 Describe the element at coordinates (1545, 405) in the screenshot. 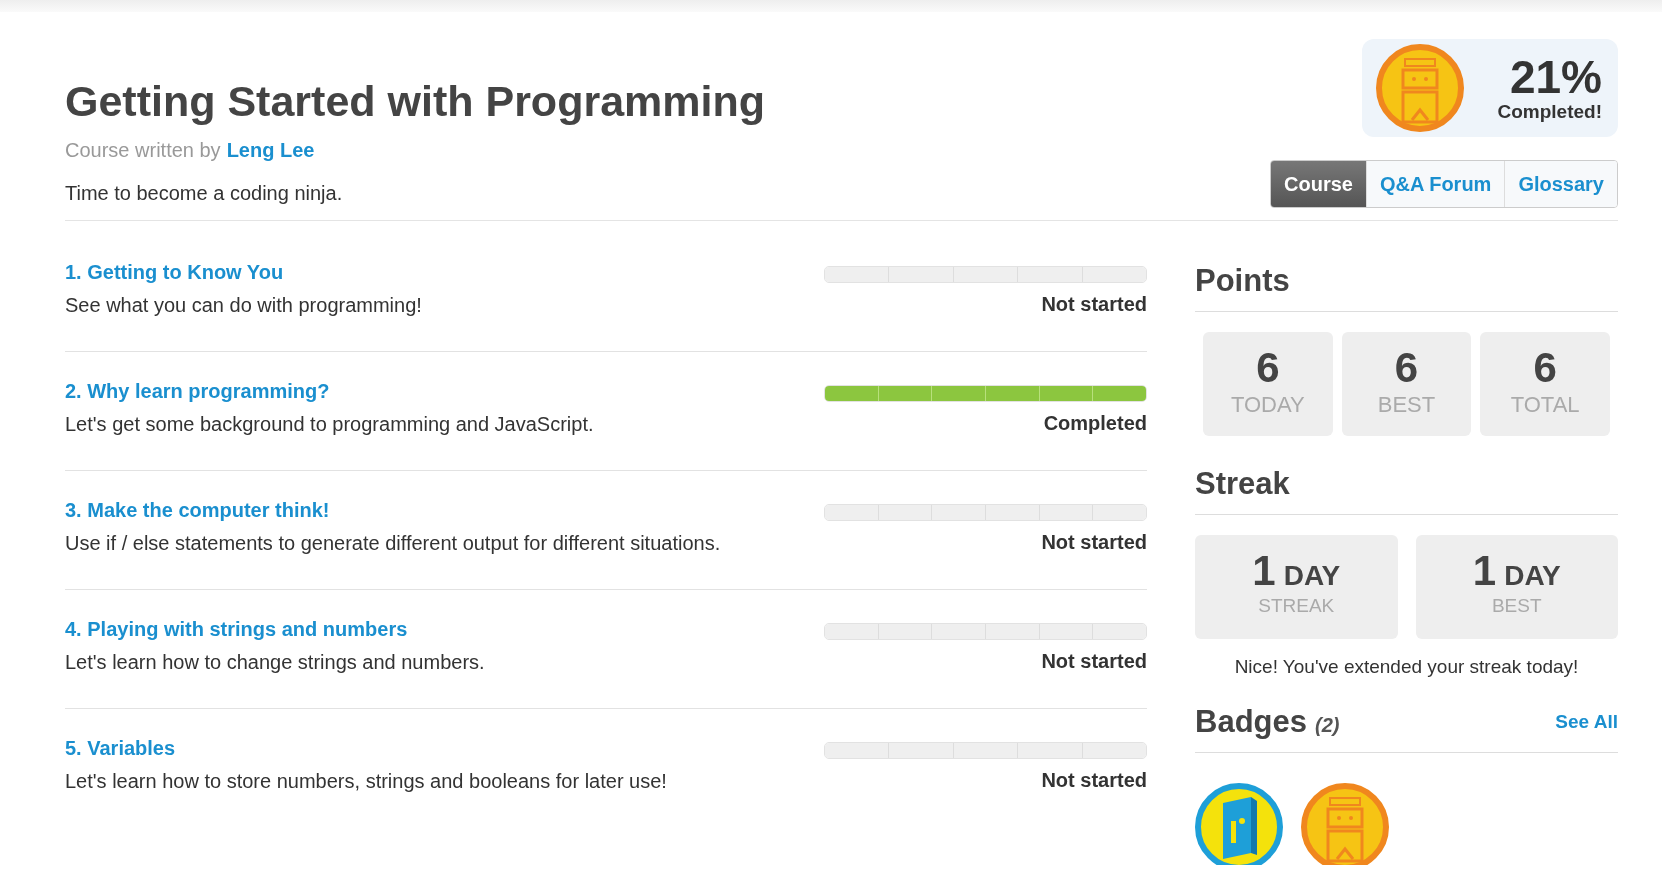

I see `stat-label: TOTAL` at that location.